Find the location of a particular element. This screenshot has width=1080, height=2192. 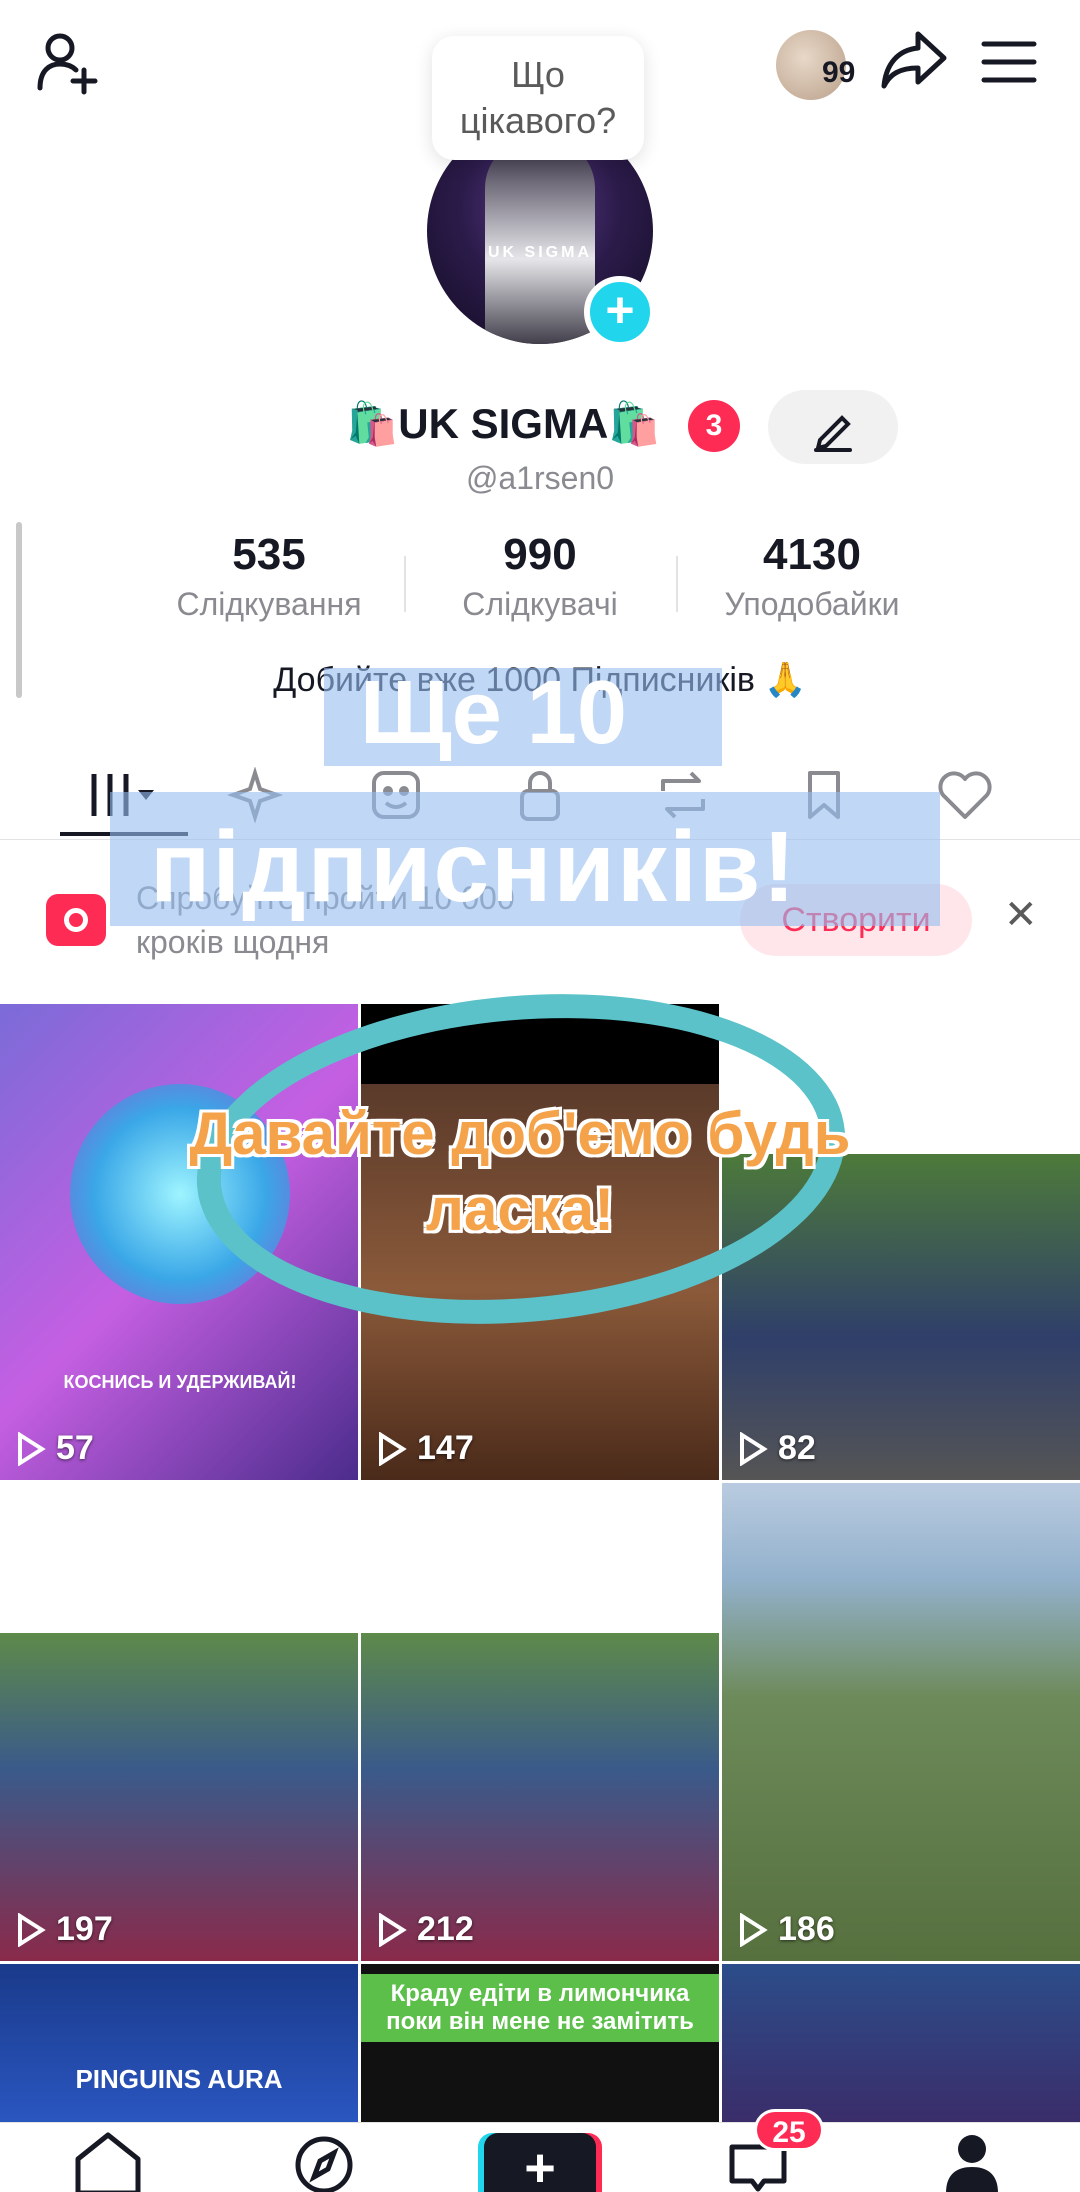

stat-value: 535 is located at coordinates (269, 554).